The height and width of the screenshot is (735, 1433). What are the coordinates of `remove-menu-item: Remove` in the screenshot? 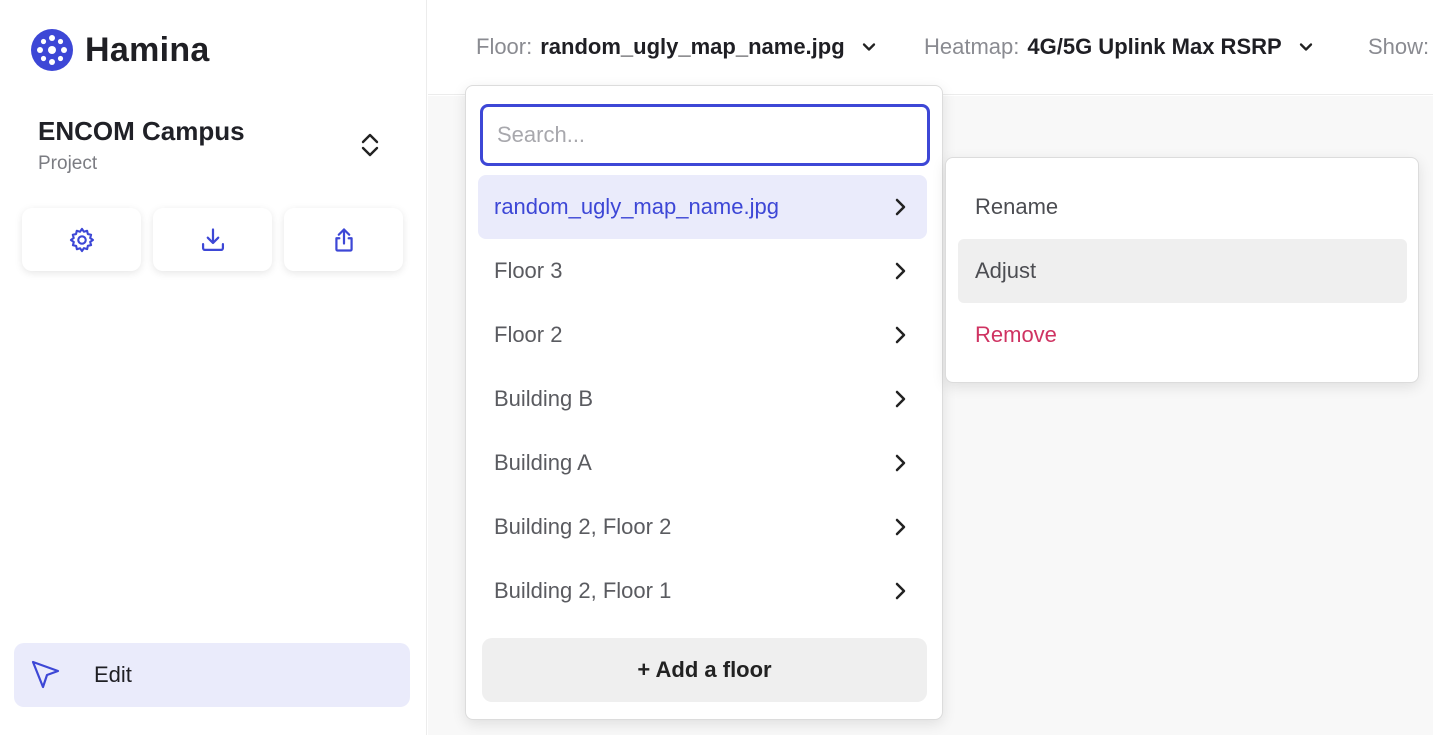 It's located at (1182, 335).